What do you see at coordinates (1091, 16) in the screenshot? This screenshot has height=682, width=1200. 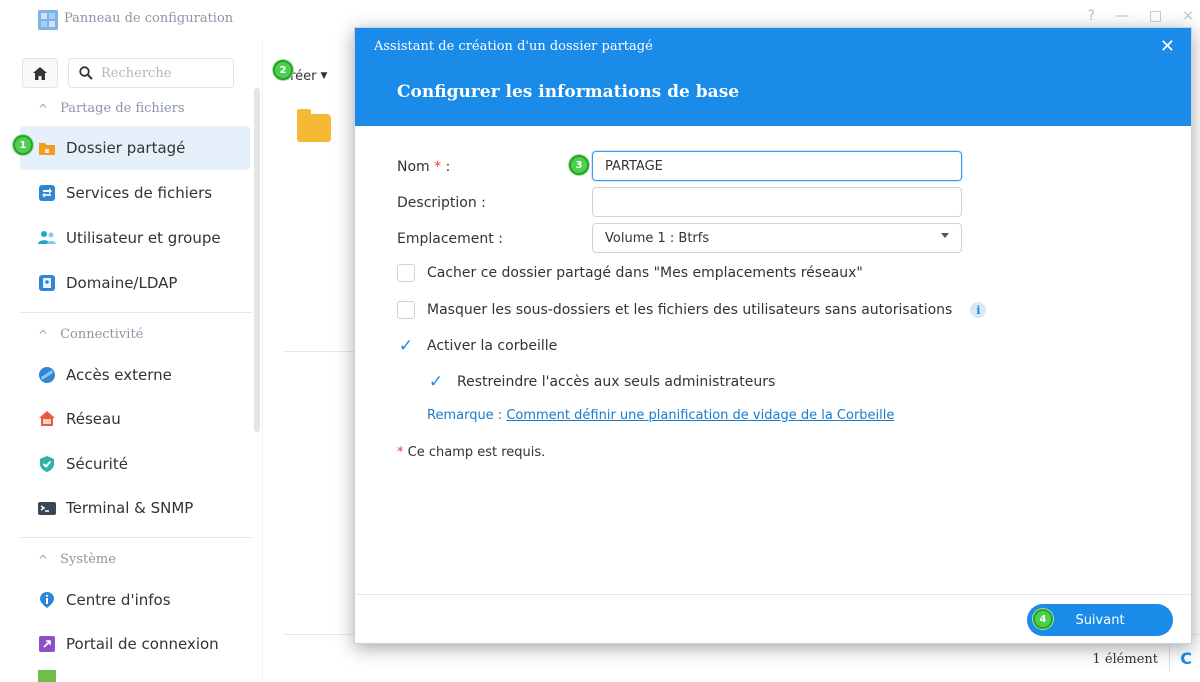 I see `help-icon: ?` at bounding box center [1091, 16].